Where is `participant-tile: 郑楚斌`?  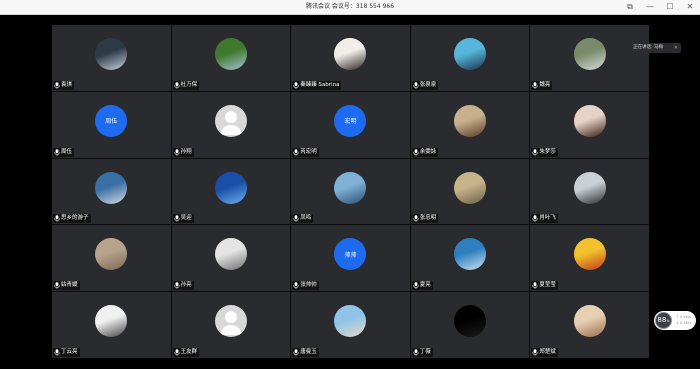
participant-tile: 郑楚斌 is located at coordinates (589, 325).